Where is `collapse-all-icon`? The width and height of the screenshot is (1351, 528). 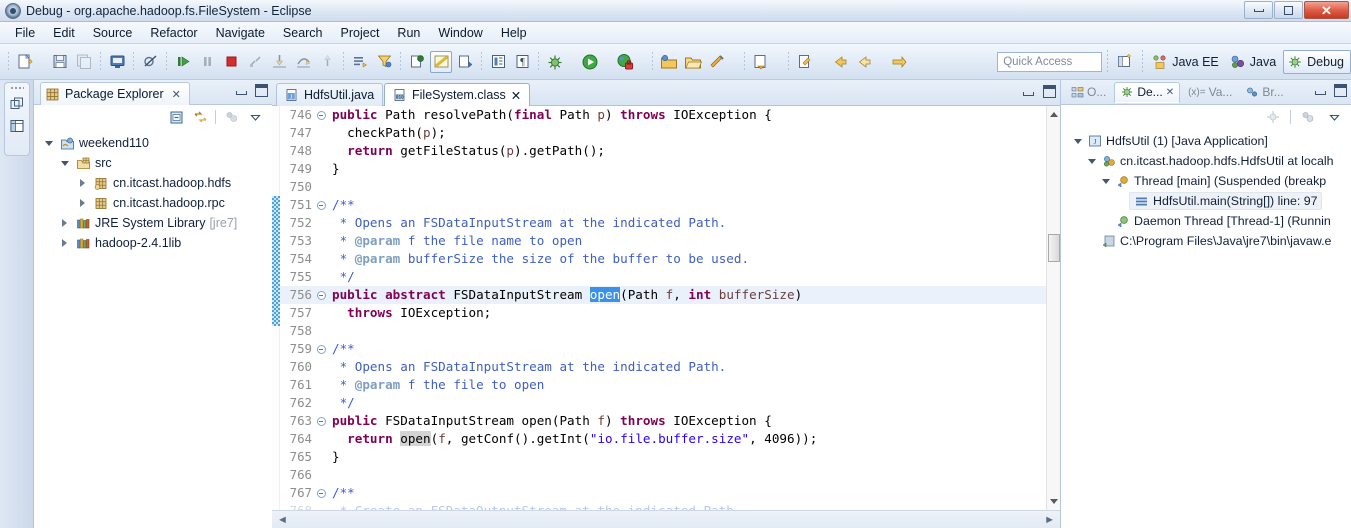 collapse-all-icon is located at coordinates (176, 117).